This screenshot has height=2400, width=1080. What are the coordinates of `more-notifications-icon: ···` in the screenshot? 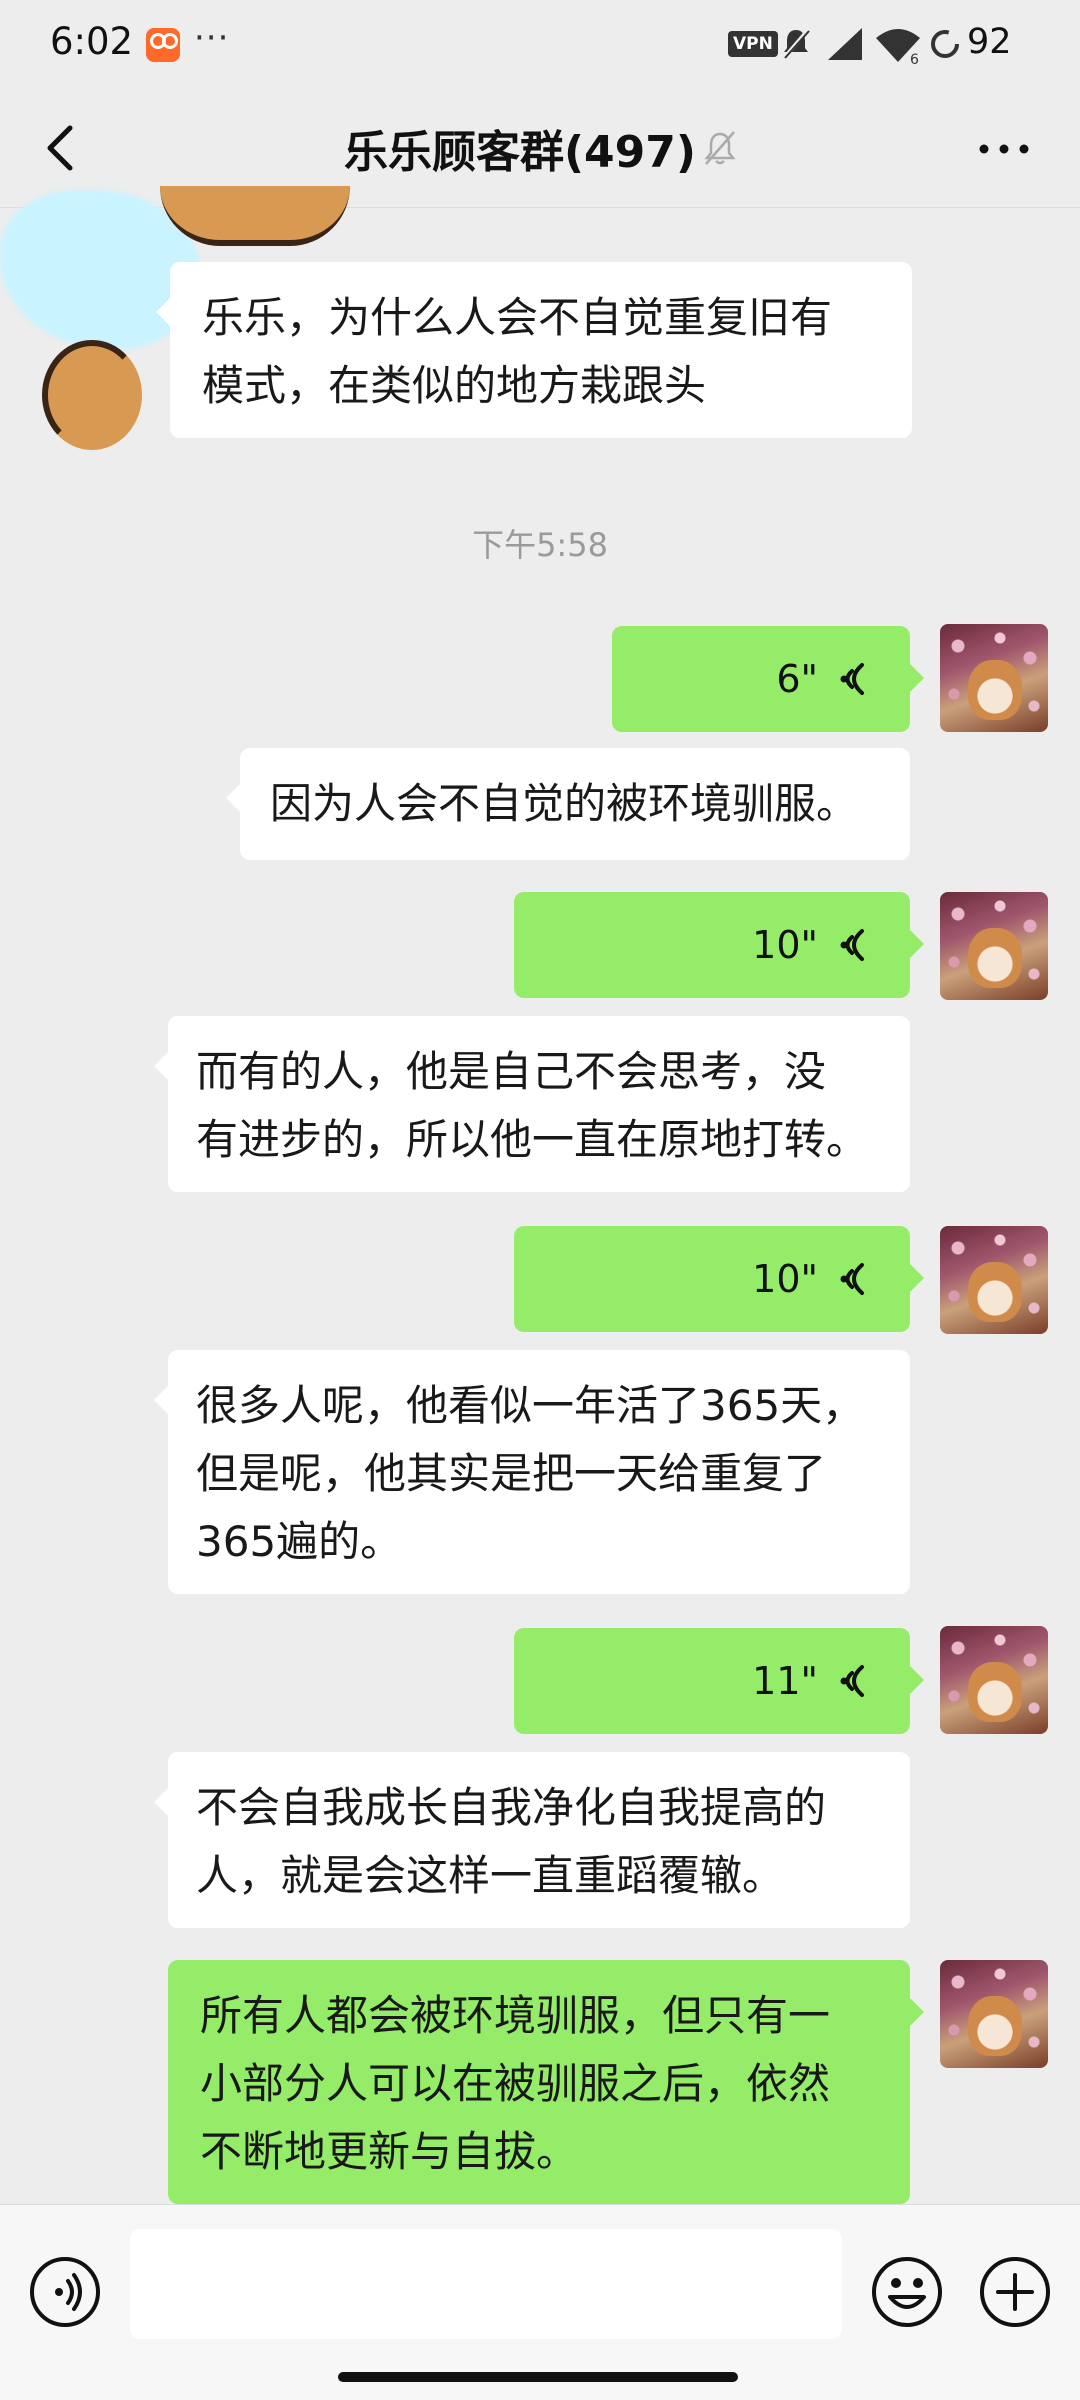 It's located at (212, 38).